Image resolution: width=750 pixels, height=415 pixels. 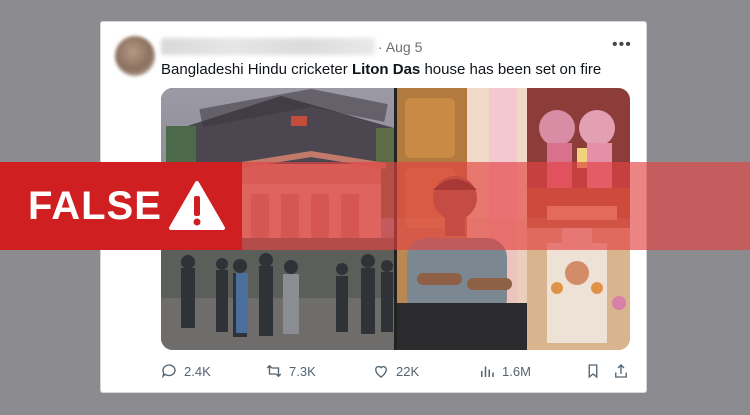 What do you see at coordinates (386, 69) in the screenshot?
I see `tweet-text-bold: Liton Das` at bounding box center [386, 69].